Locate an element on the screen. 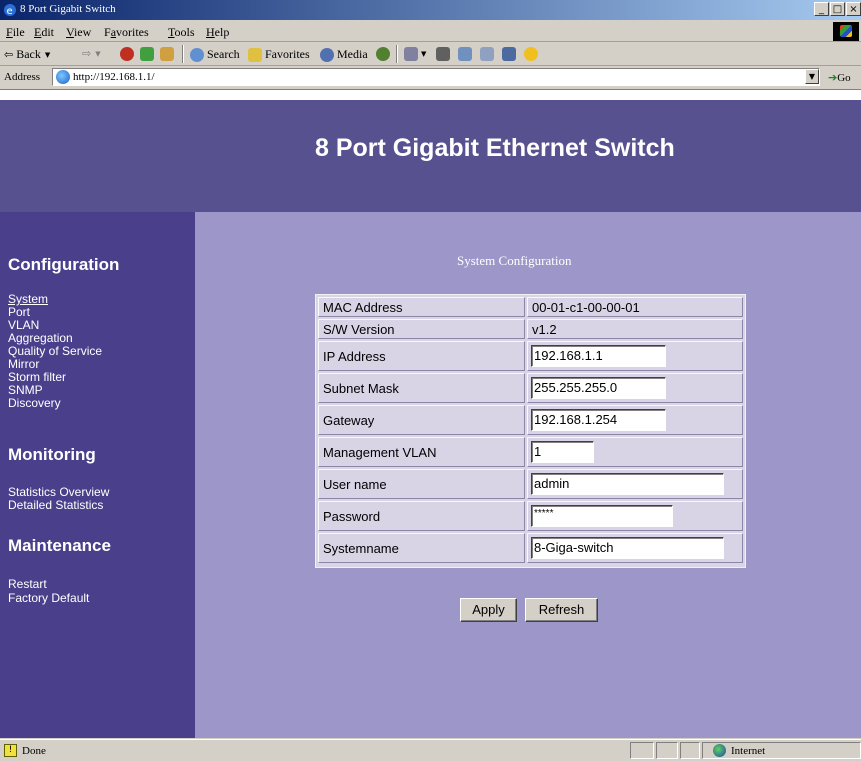 The height and width of the screenshot is (761, 861). table-row: IP Address 192.168.1.1 is located at coordinates (530, 356).